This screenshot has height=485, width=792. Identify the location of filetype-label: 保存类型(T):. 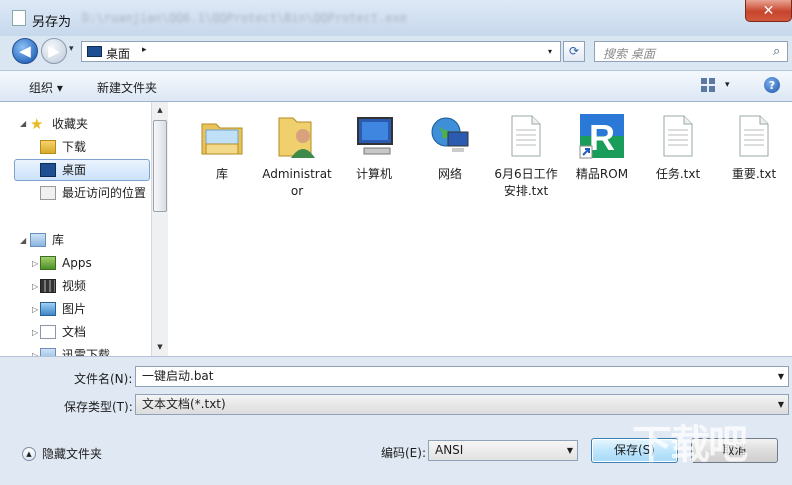
(98, 407).